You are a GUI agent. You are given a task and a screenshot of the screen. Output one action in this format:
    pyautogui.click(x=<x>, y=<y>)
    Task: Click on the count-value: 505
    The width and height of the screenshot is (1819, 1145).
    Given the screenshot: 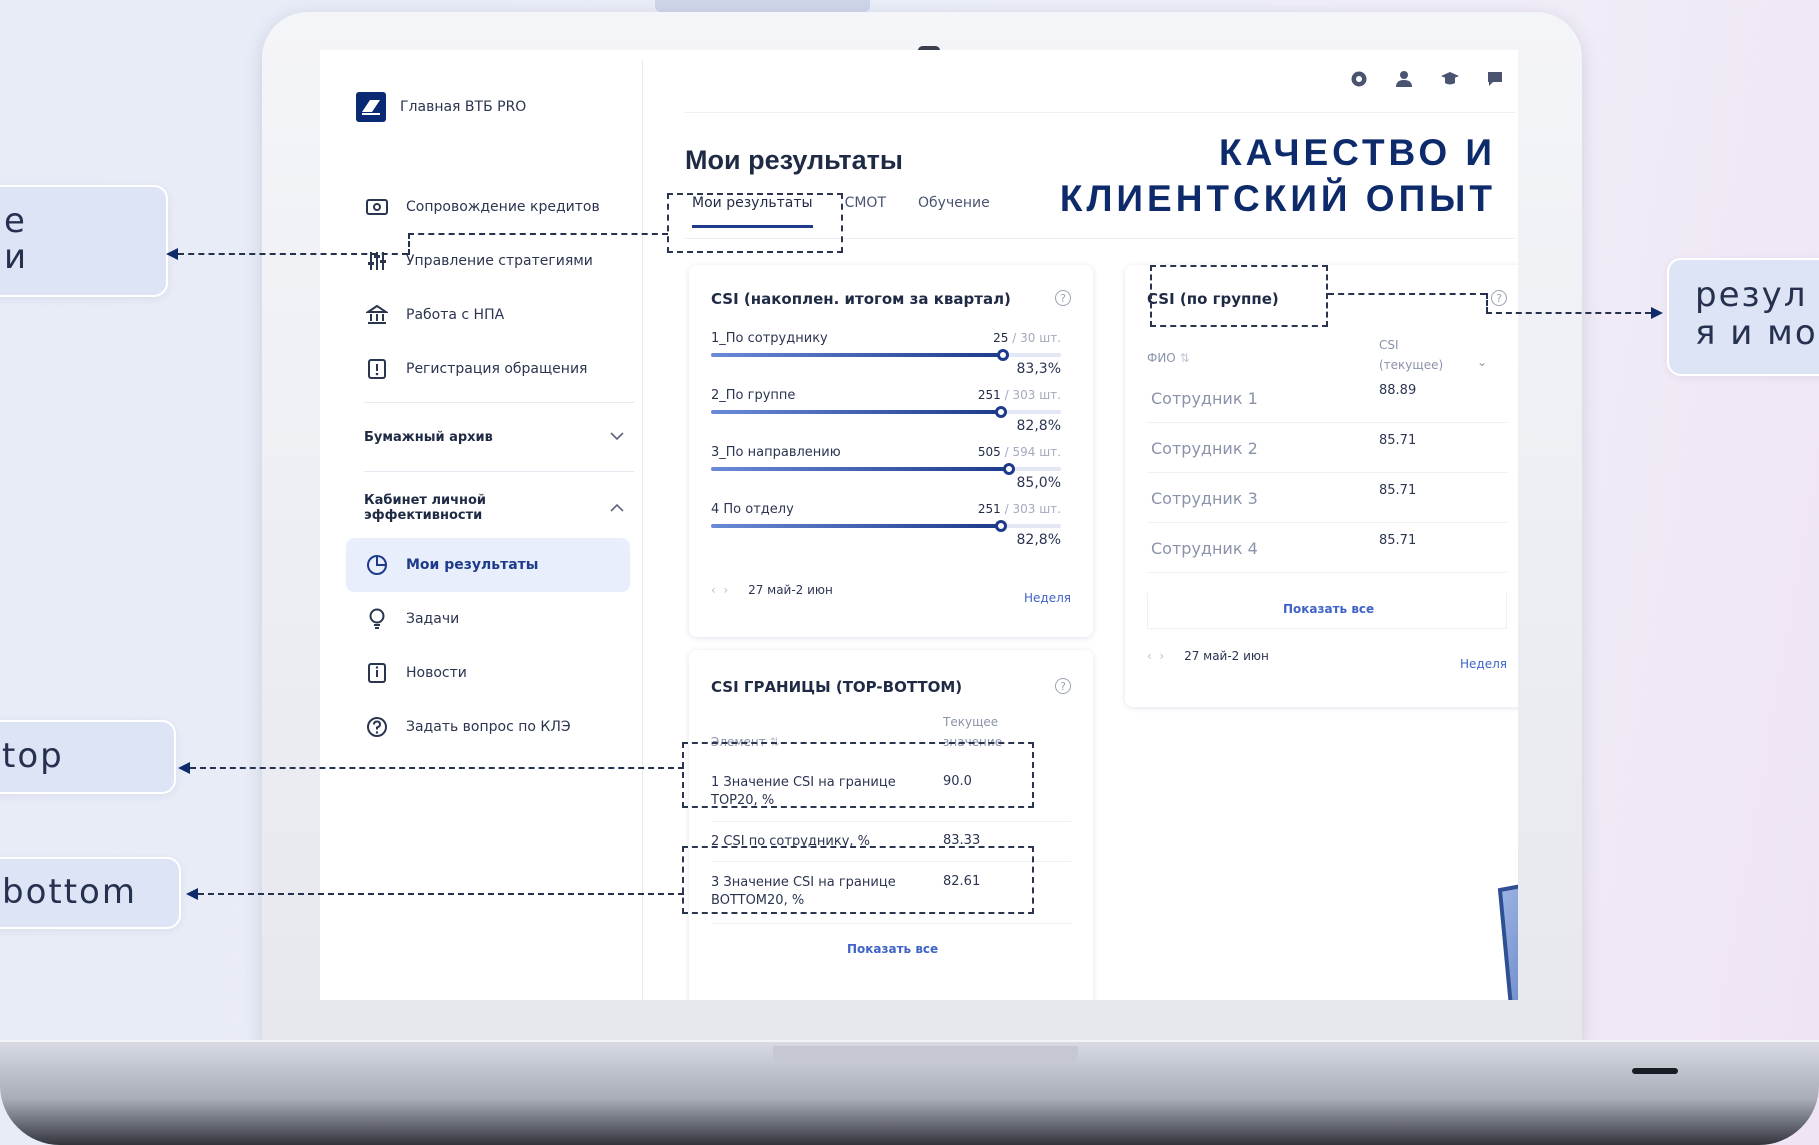 What is the action you would take?
    pyautogui.click(x=989, y=452)
    